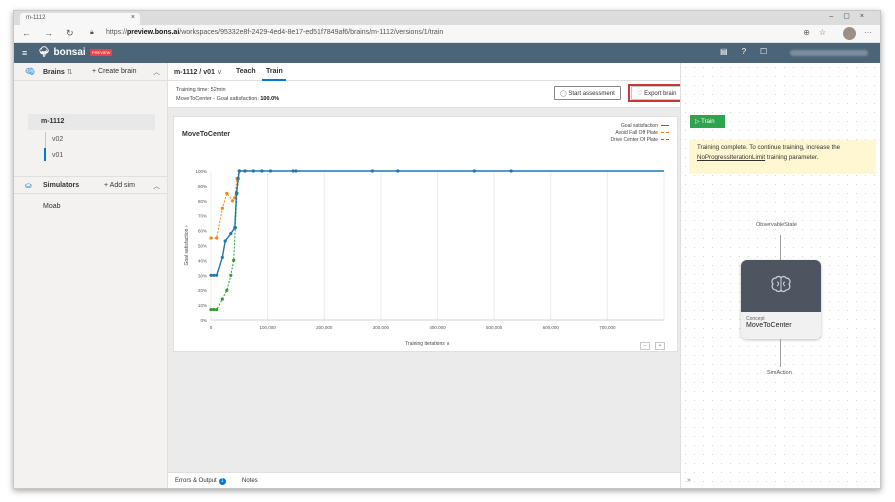  Describe the element at coordinates (28, 185) in the screenshot. I see `simulator-icon: ⛀` at that location.